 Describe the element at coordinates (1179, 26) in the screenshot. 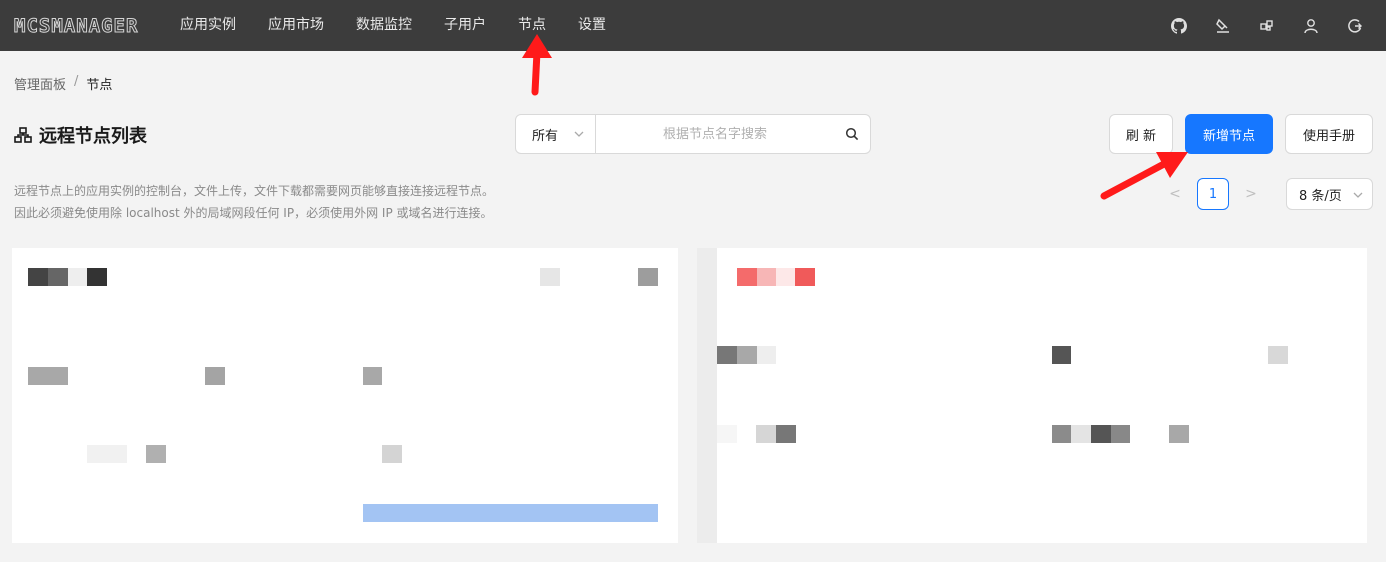

I see `github-icon` at that location.